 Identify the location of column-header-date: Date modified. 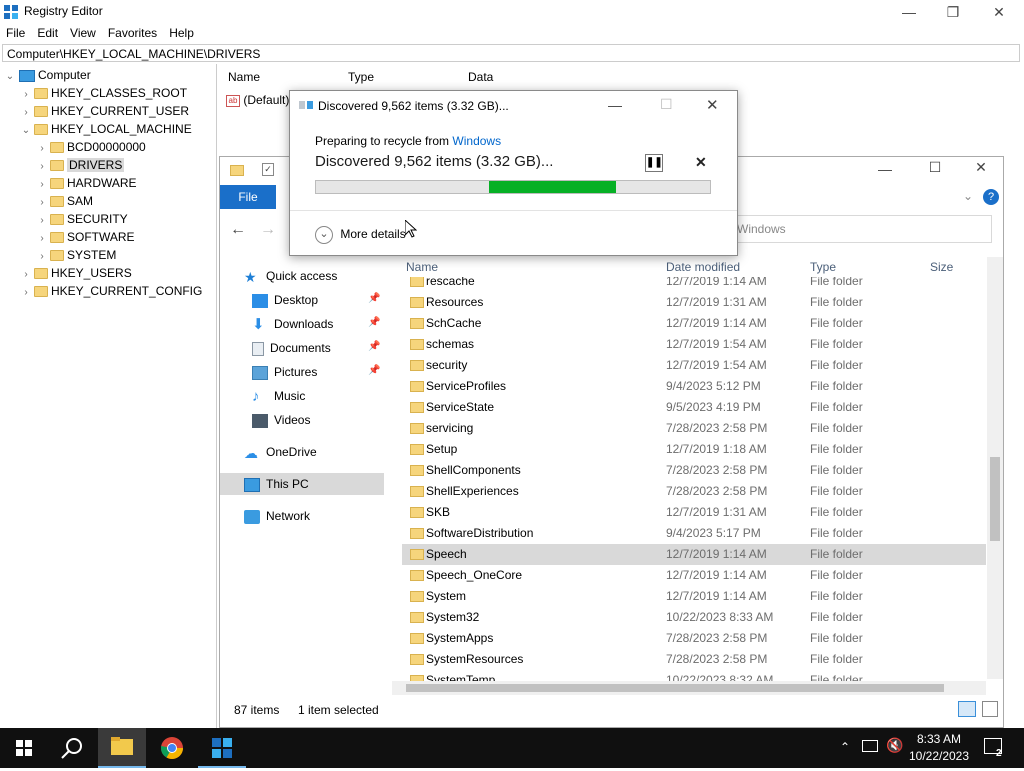
(703, 267).